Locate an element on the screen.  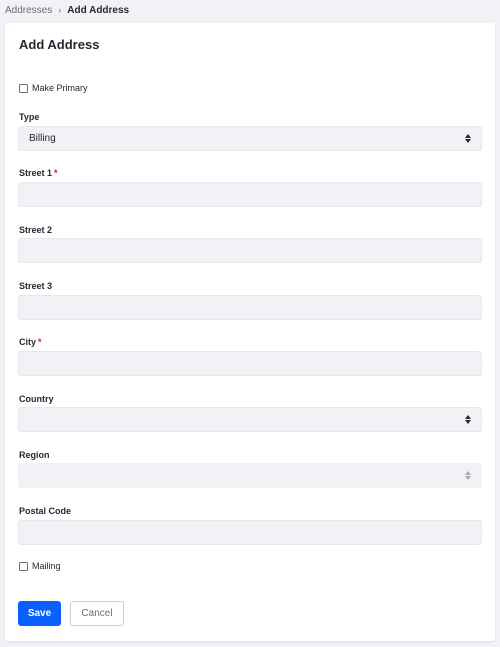
make-primary-checkbox is located at coordinates (23, 88).